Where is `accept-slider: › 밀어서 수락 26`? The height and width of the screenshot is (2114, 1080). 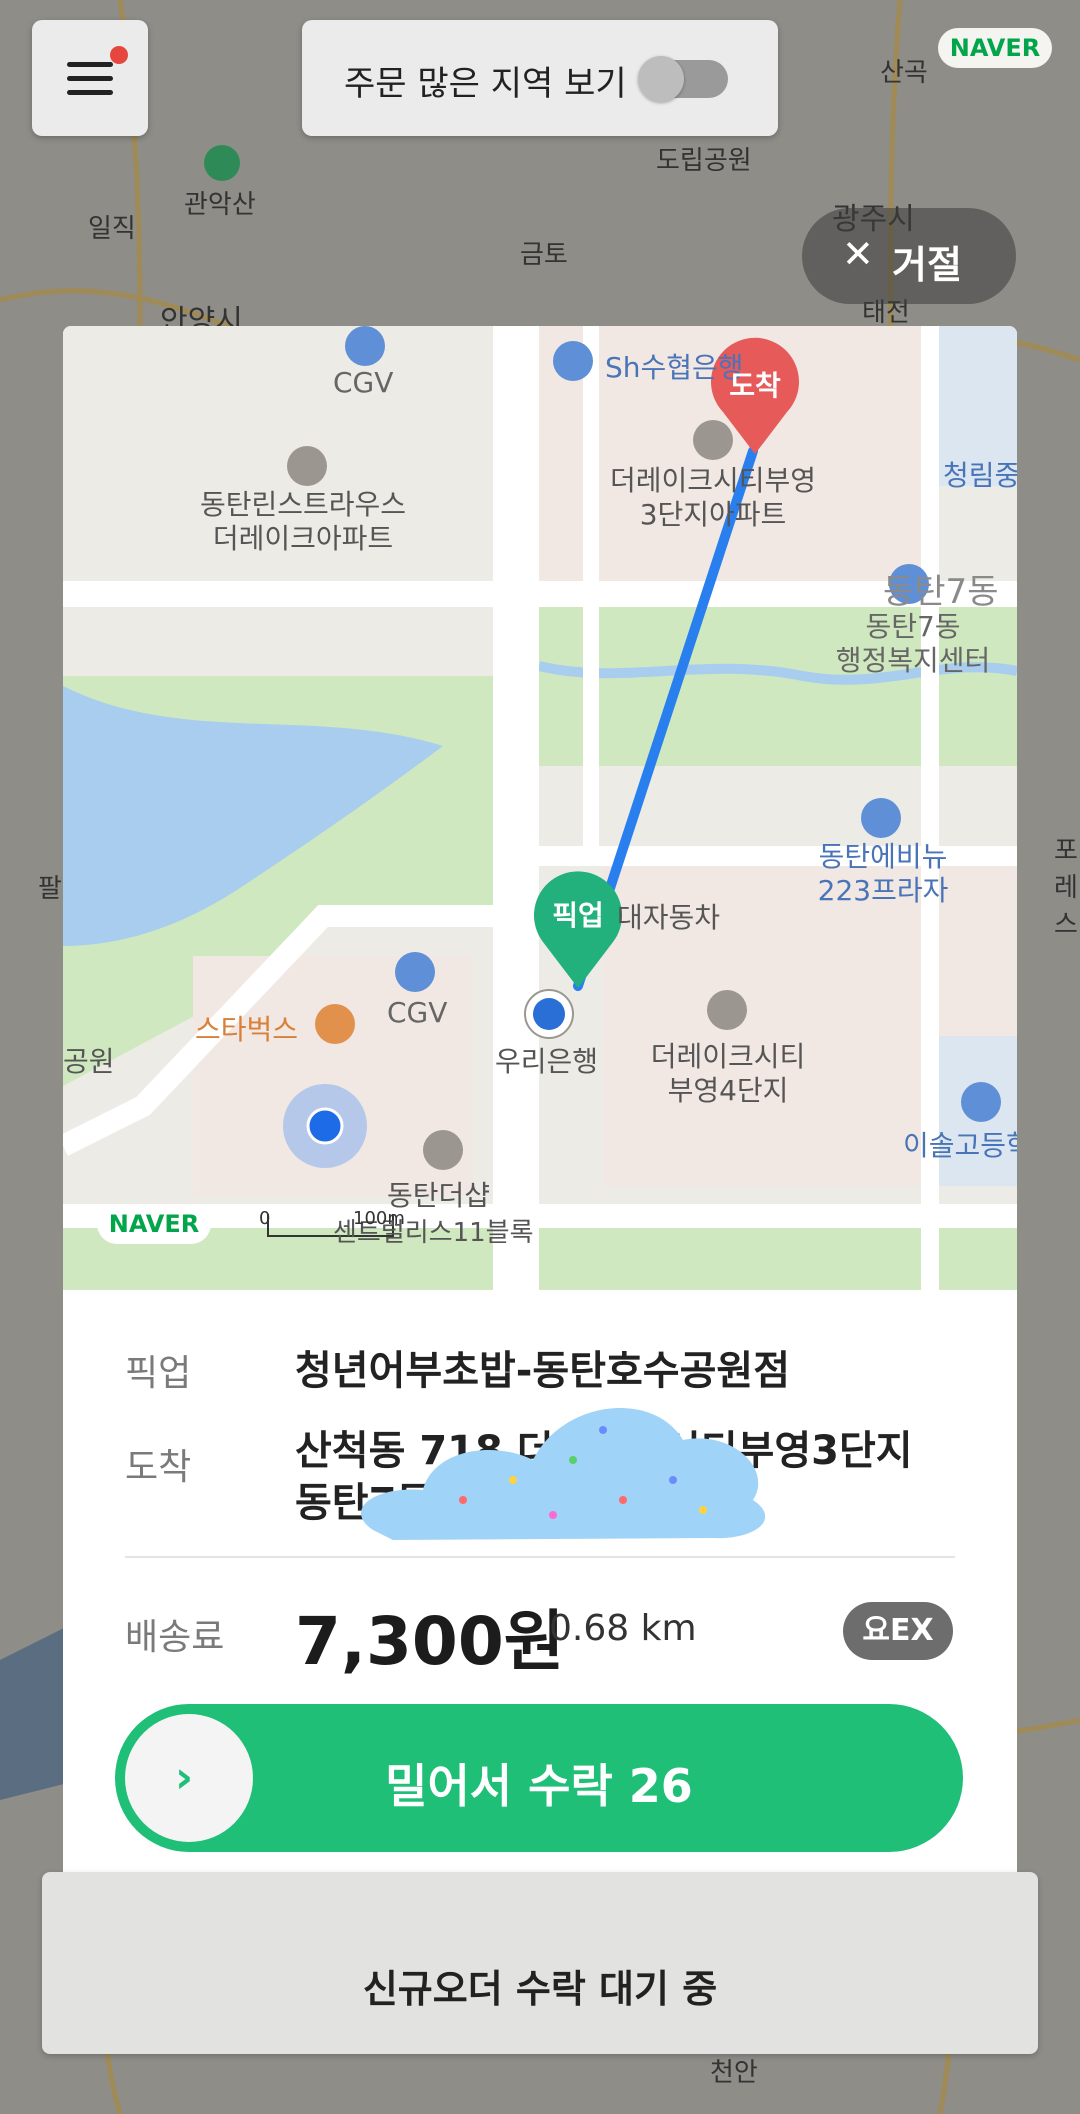
accept-slider: › 밀어서 수락 26 is located at coordinates (539, 1778).